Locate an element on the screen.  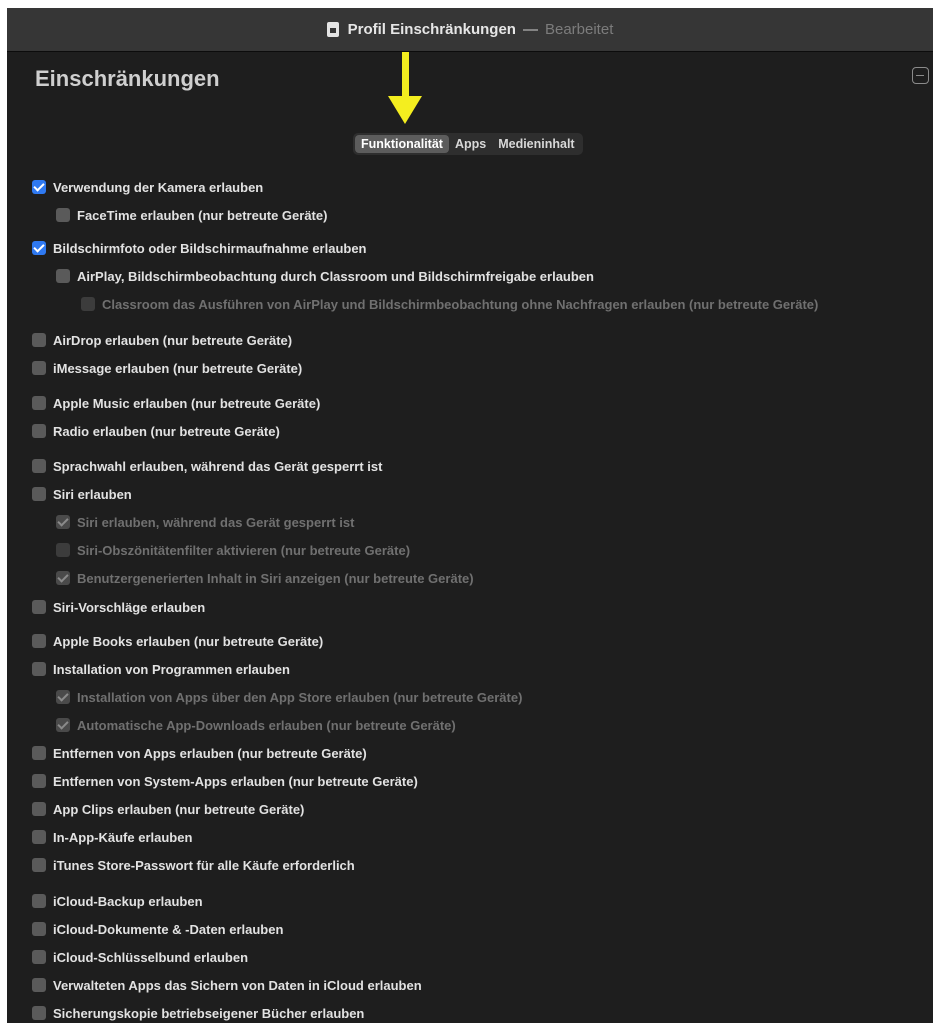
option-row: Siri erlauben is located at coordinates (82, 494).